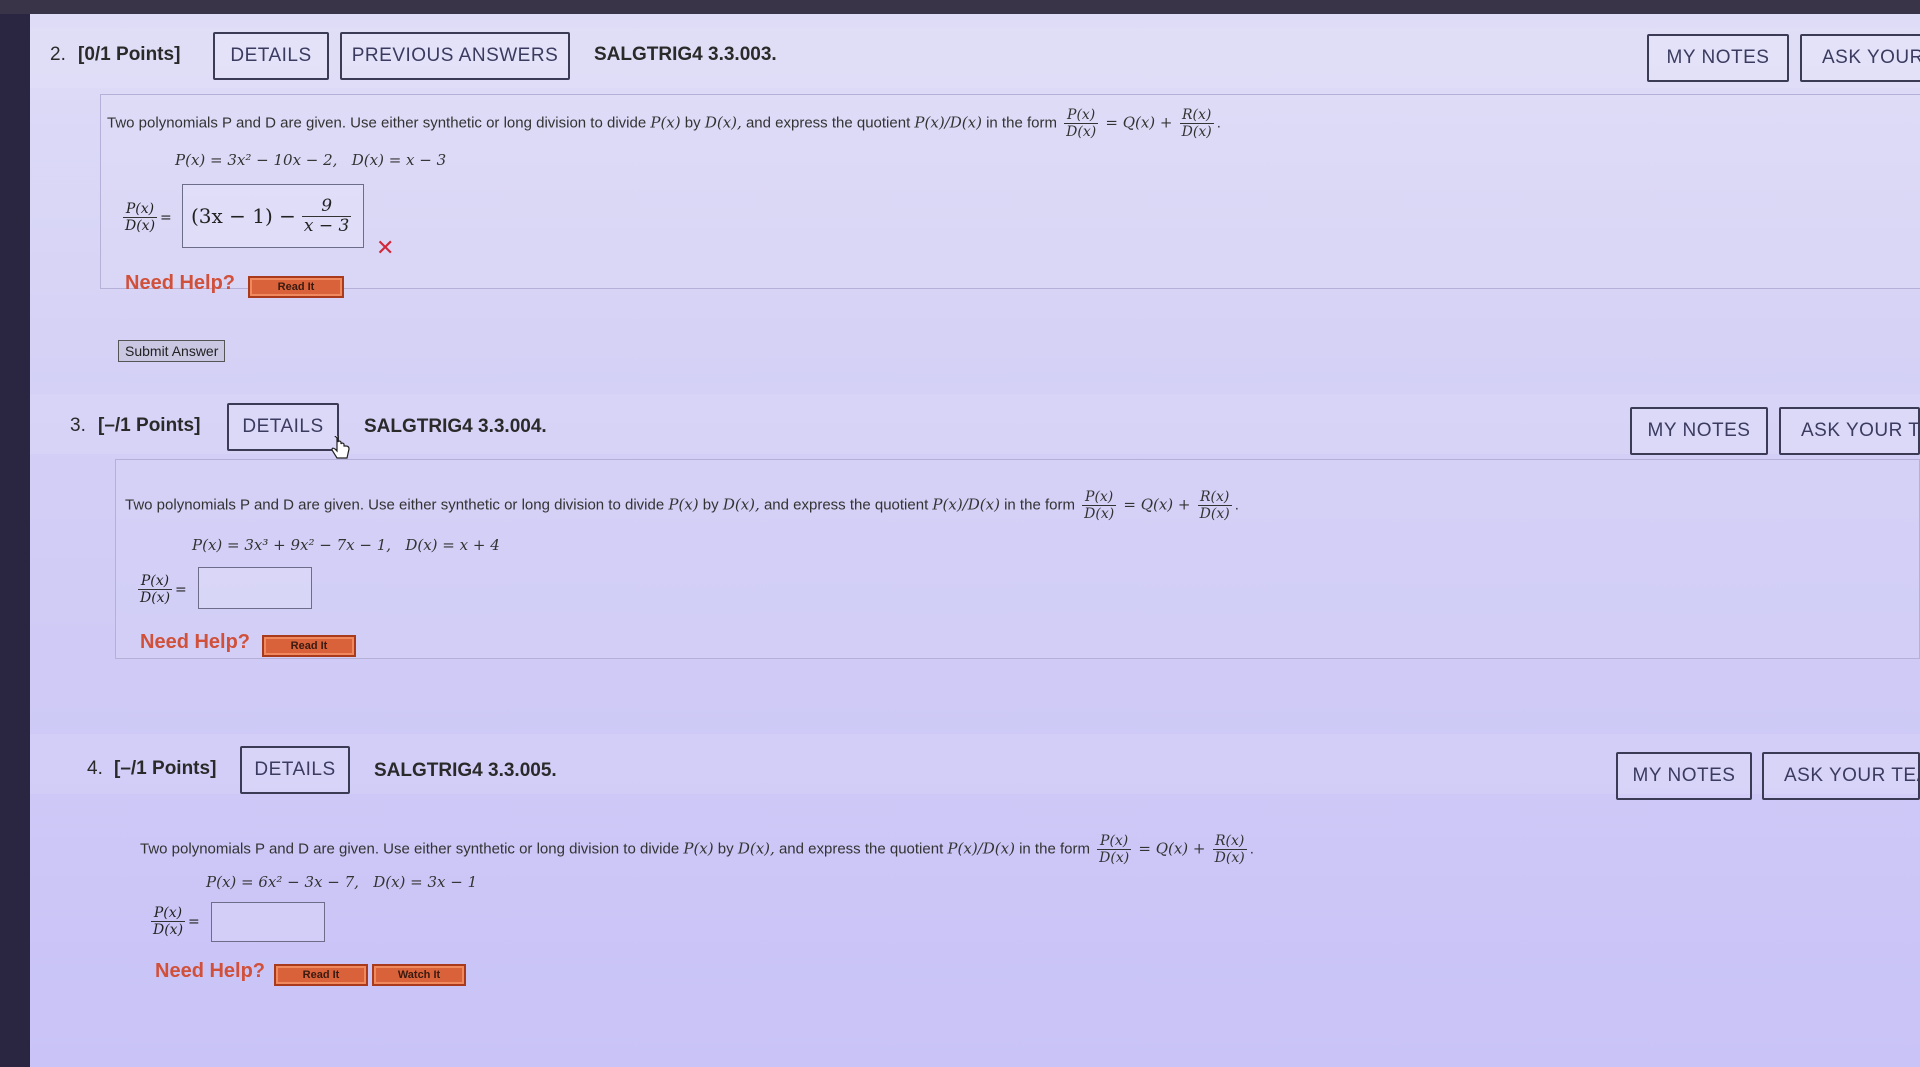 Image resolution: width=1920 pixels, height=1067 pixels. I want to click on given-p: P(x) = 3x² − 10x − 2,, so click(256, 160).